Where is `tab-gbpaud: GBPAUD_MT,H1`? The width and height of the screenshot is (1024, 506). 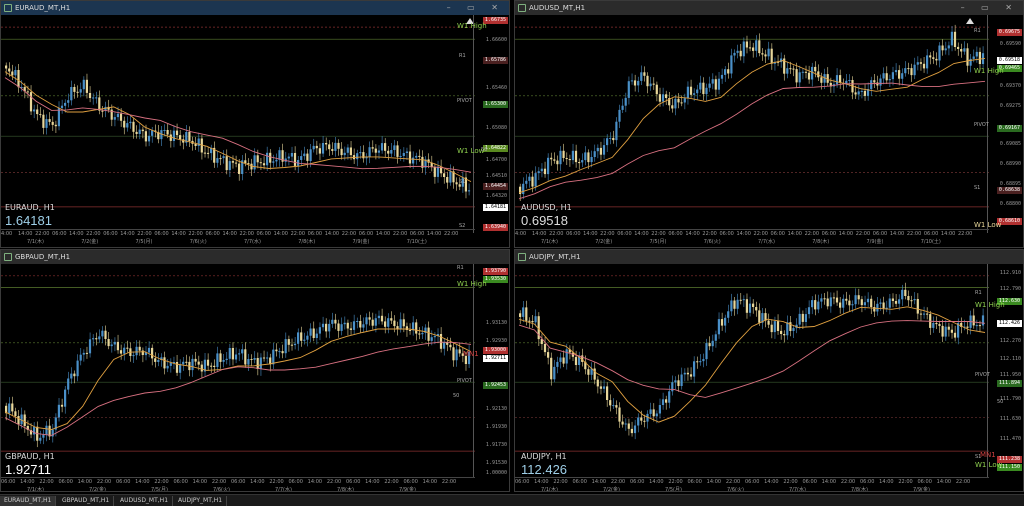
tab-gbpaud: GBPAUD_MT,H1 is located at coordinates (86, 501).